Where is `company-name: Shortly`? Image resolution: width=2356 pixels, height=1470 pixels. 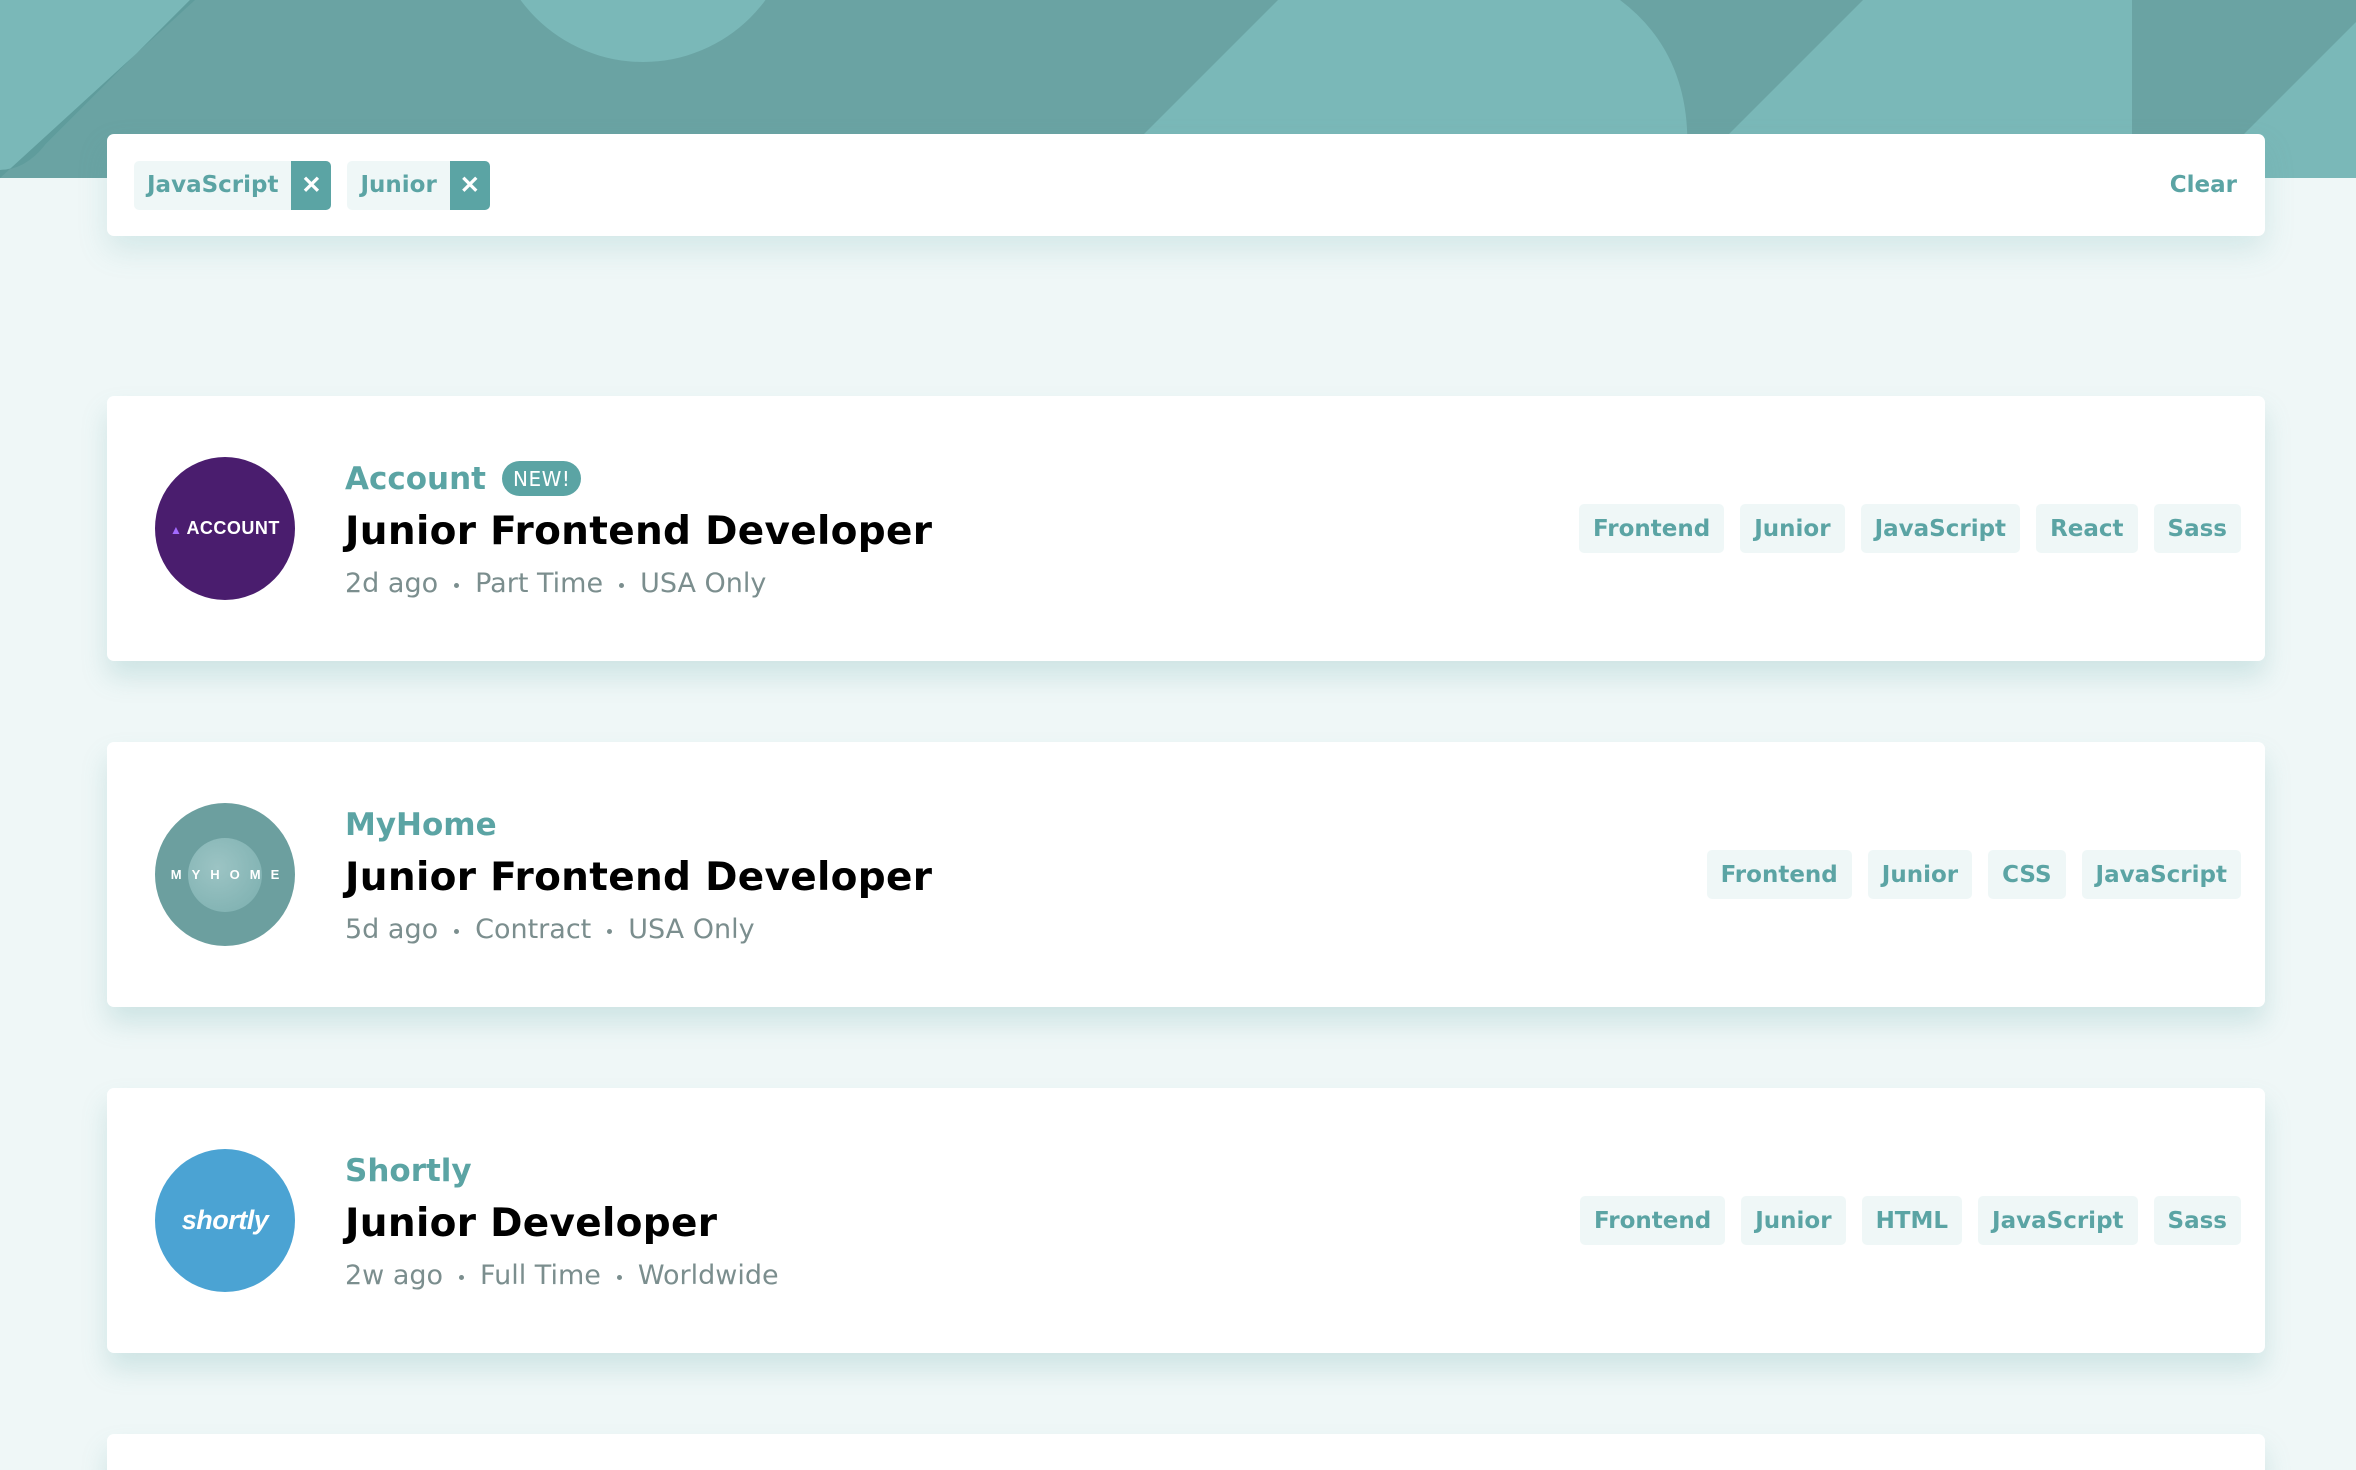 company-name: Shortly is located at coordinates (408, 1170).